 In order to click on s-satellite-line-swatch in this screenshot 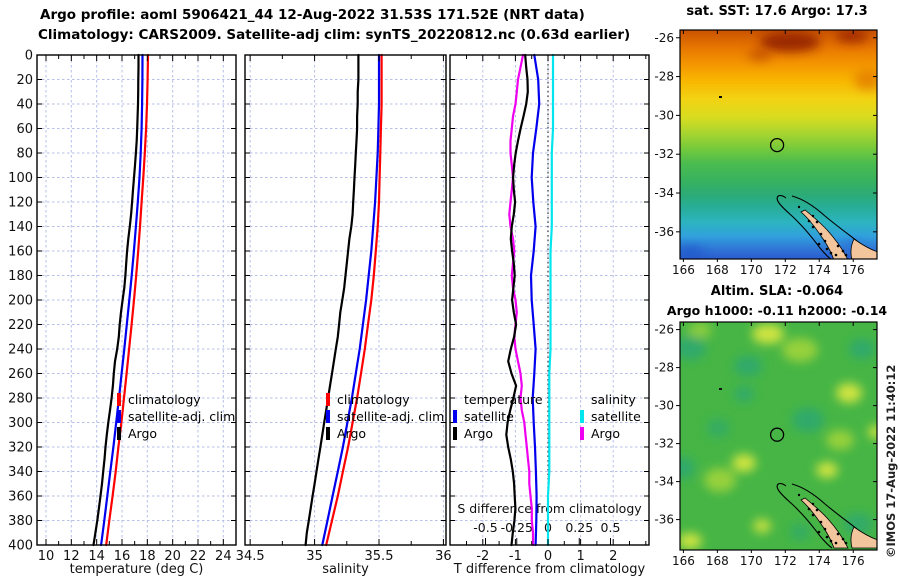, I will do `click(582, 416)`.